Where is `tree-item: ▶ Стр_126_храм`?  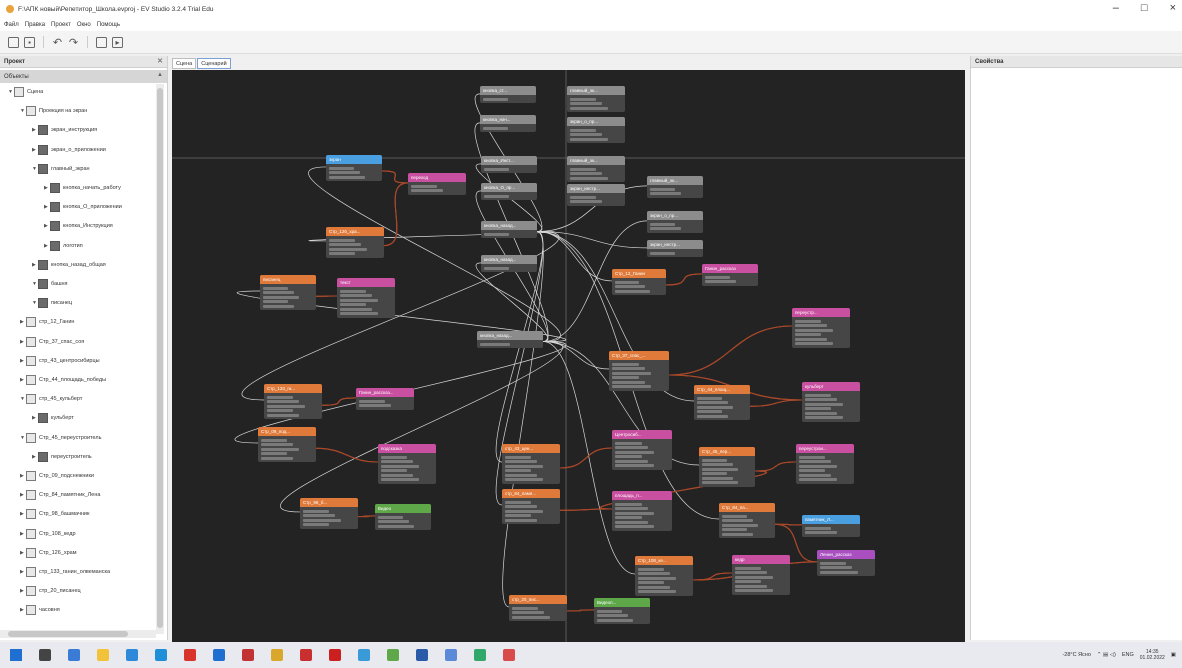 tree-item: ▶ Стр_126_храм is located at coordinates (48, 553).